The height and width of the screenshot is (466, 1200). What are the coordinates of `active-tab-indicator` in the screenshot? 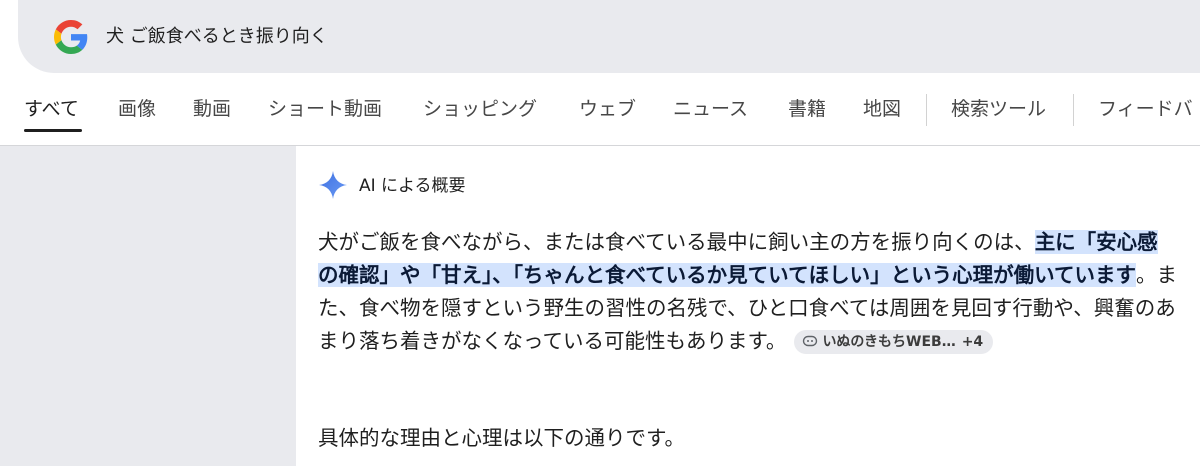 It's located at (53, 130).